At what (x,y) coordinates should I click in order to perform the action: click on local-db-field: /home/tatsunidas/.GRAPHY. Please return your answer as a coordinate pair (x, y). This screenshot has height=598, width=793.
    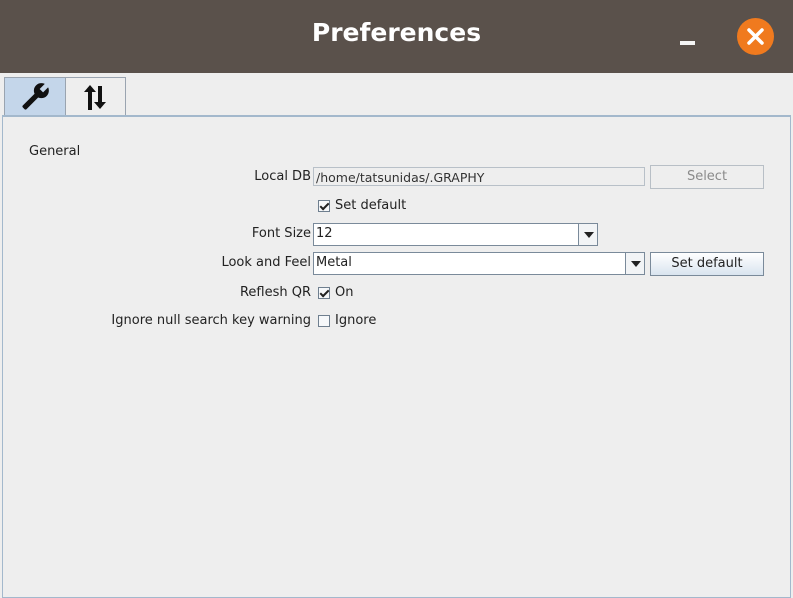
    Looking at the image, I should click on (479, 176).